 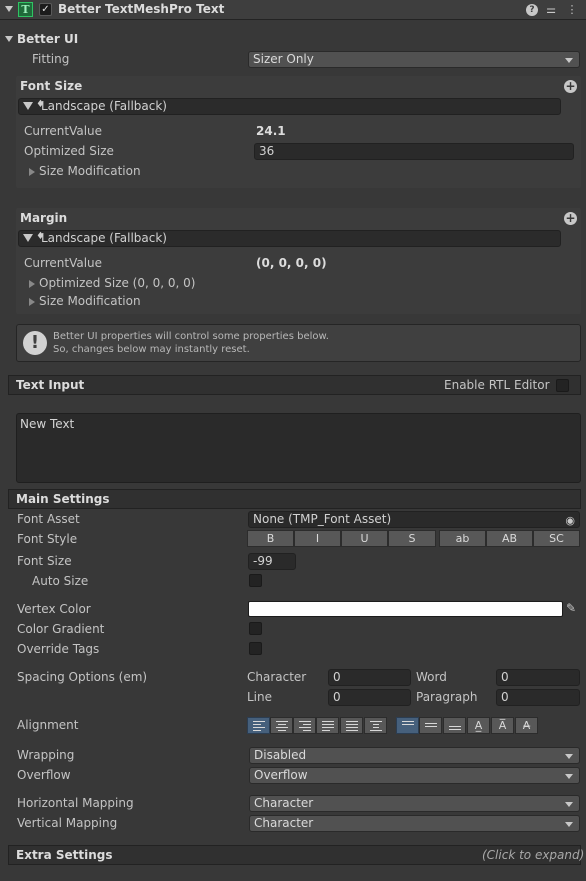 I want to click on paragraph-spacing-value: 0, so click(x=505, y=697).